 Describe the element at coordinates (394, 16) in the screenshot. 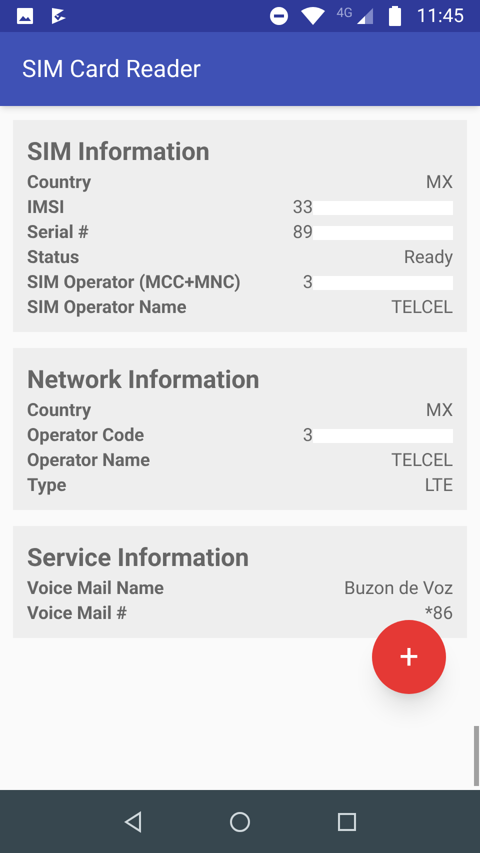

I see `battery-icon` at that location.